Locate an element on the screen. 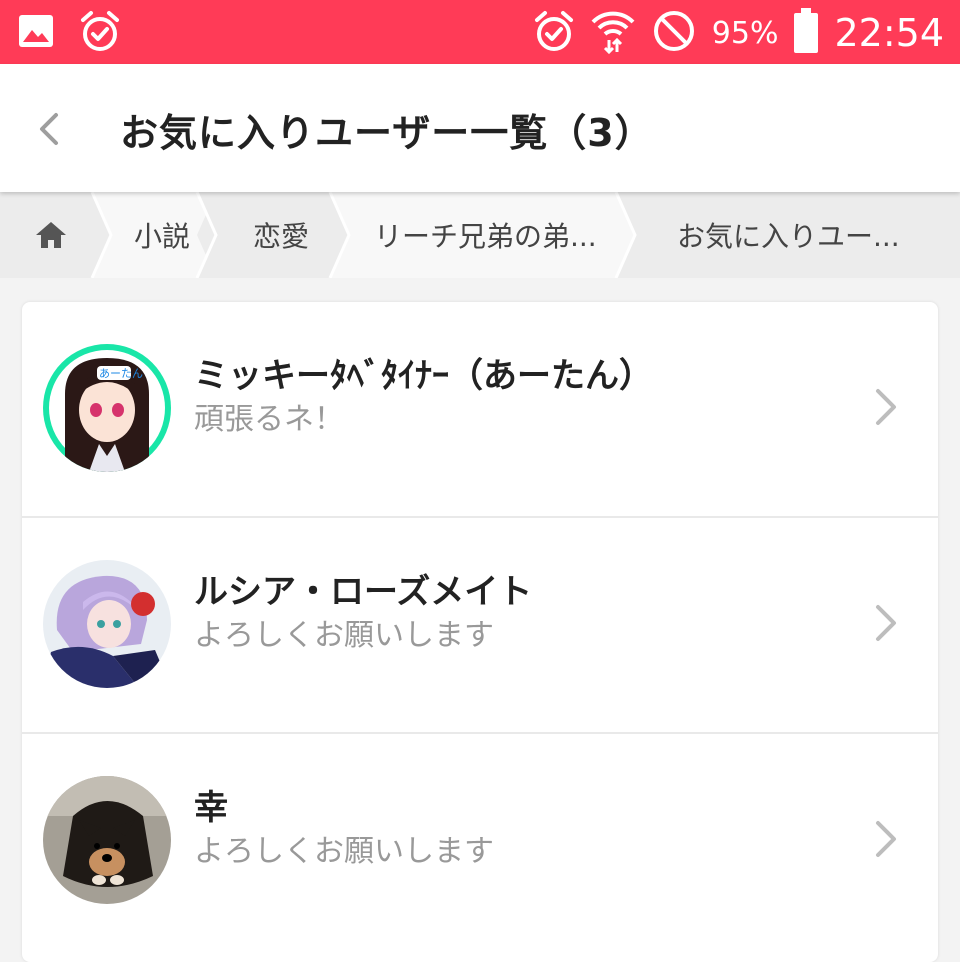 Image resolution: width=960 pixels, height=962 pixels. breadcrumb-item-romance: 恋愛 is located at coordinates (281, 235).